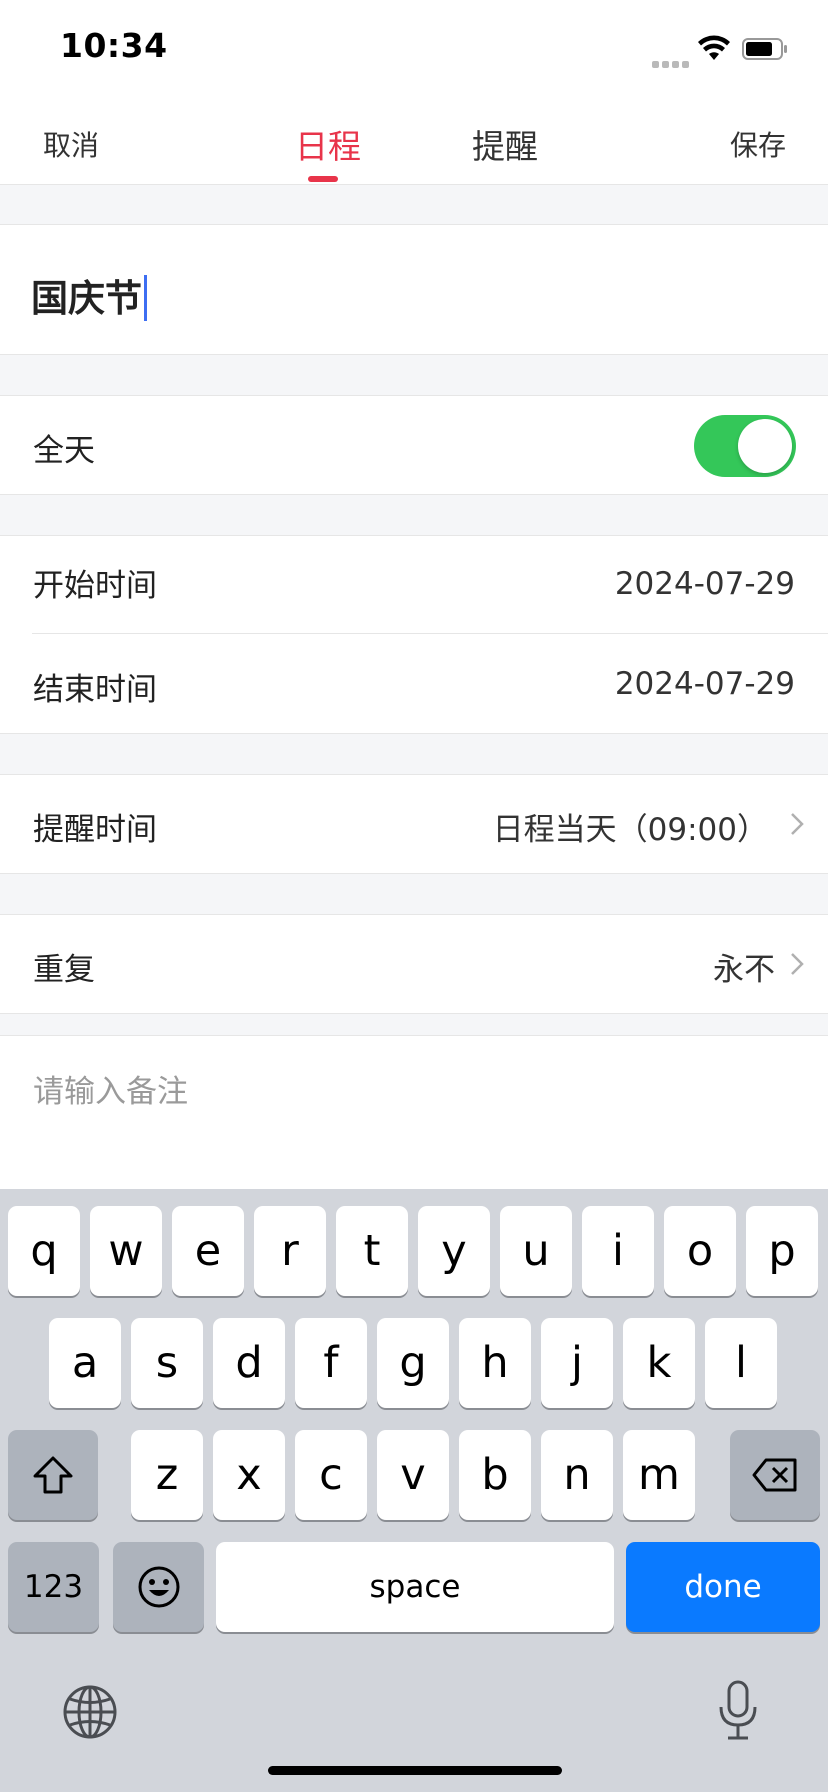  What do you see at coordinates (782, 1251) in the screenshot?
I see `key-p: p` at bounding box center [782, 1251].